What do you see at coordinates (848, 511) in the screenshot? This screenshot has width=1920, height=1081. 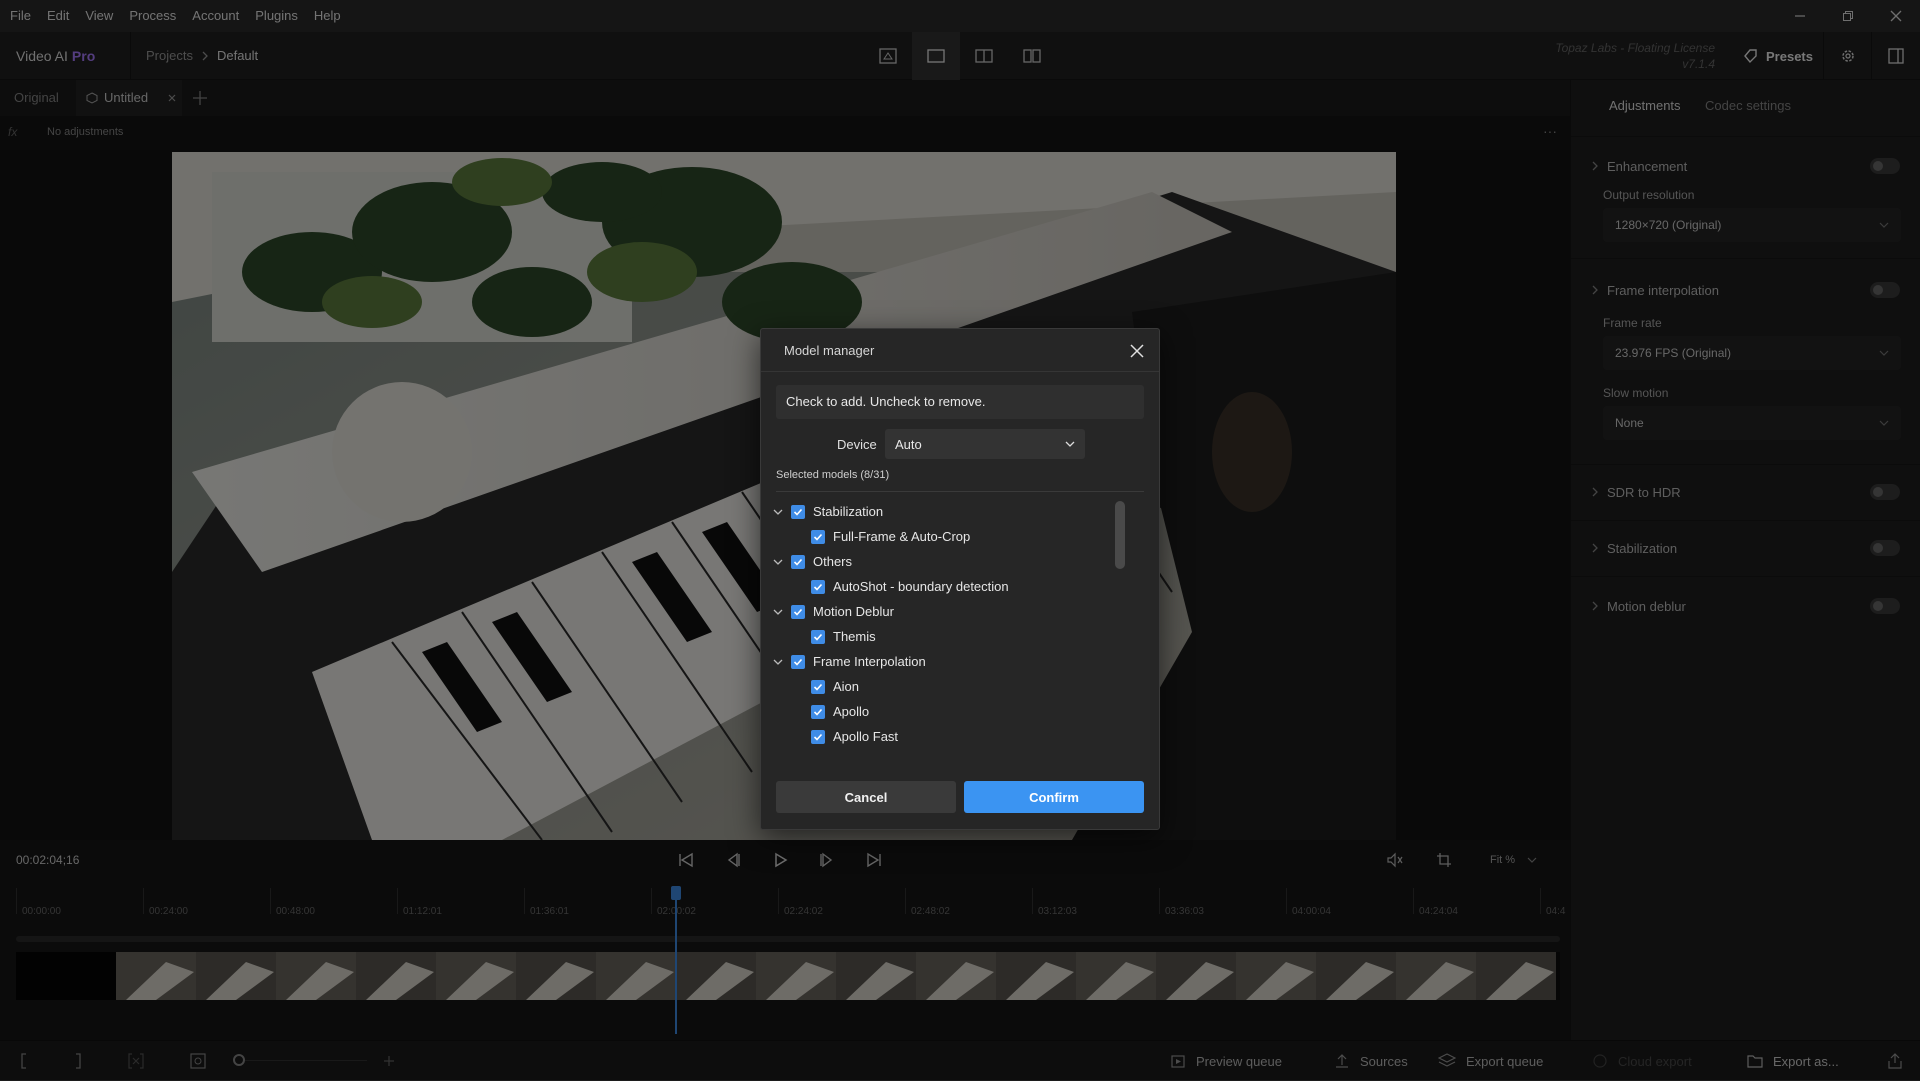 I see `model-group-label: Stabilization` at bounding box center [848, 511].